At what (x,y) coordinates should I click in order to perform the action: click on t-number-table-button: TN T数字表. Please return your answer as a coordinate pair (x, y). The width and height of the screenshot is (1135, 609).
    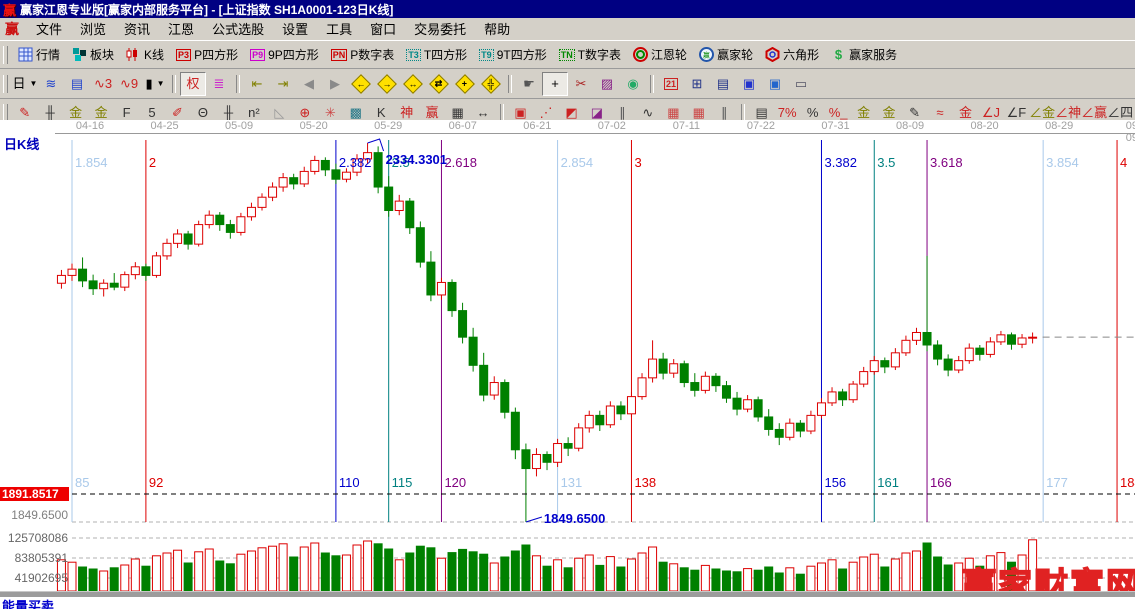
    Looking at the image, I should click on (590, 55).